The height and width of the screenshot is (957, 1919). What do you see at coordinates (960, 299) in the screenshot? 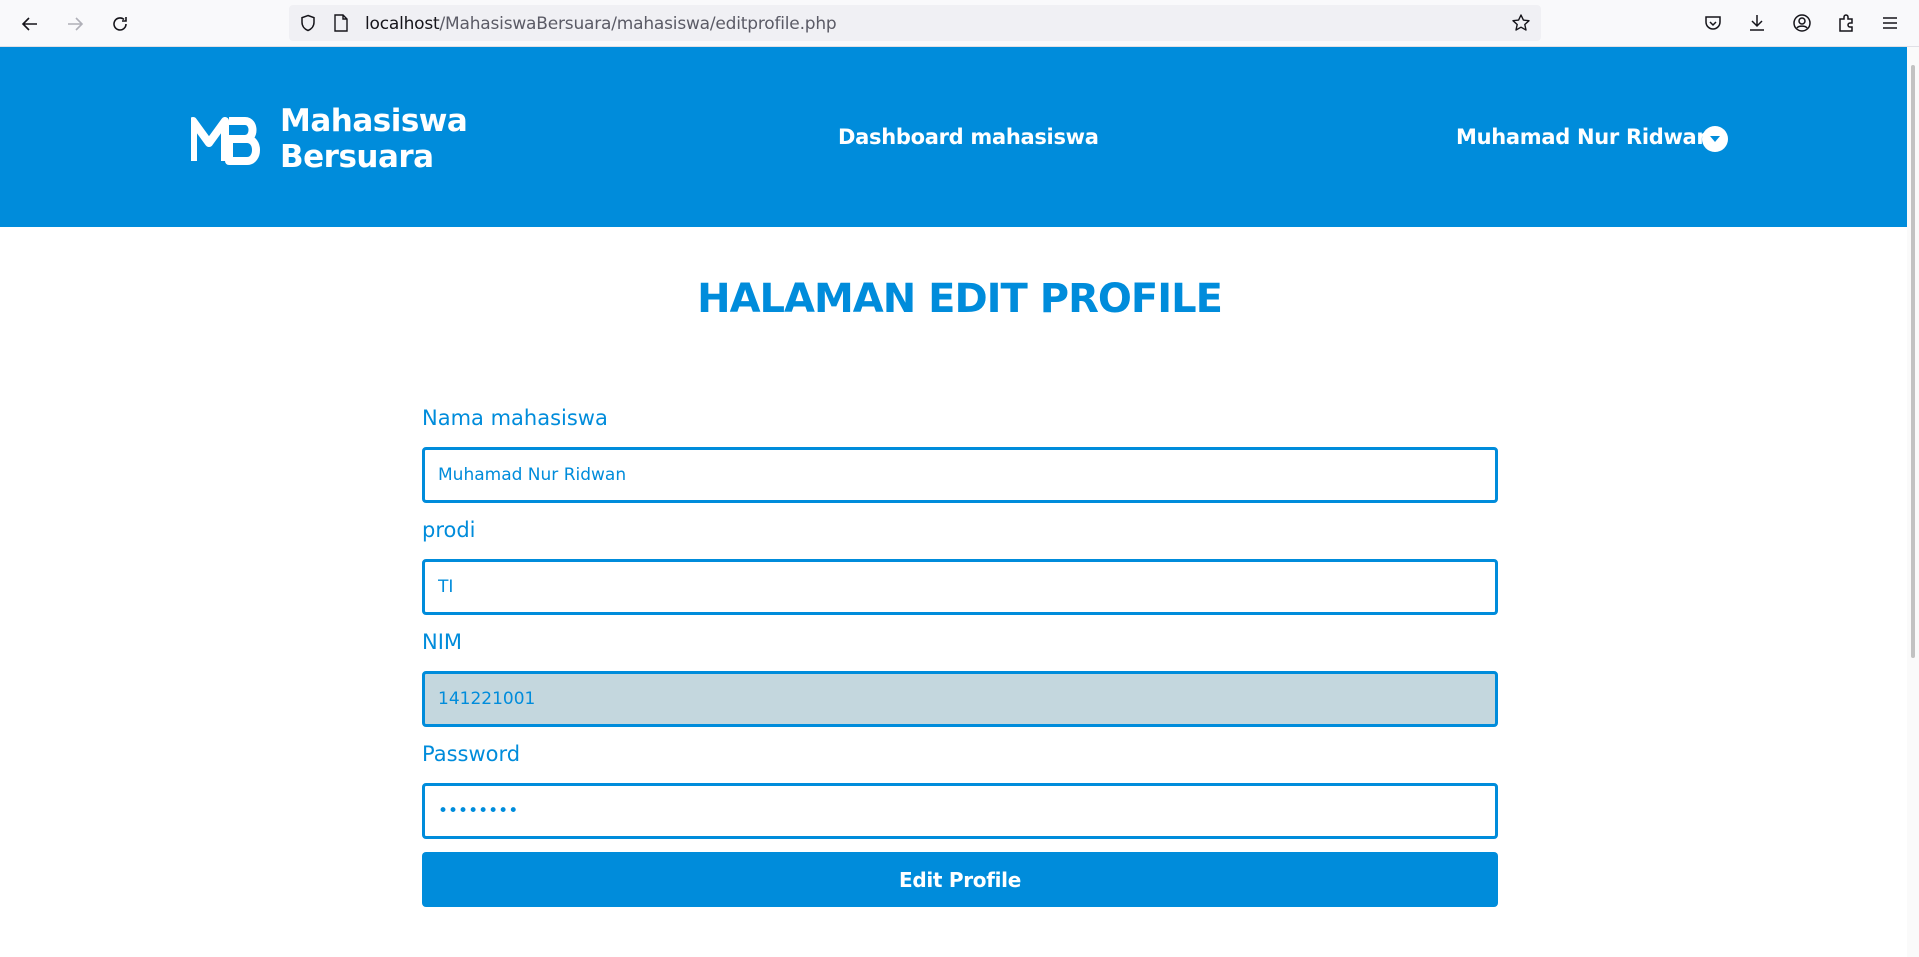
I see `page-title: HALAMAN EDIT PROFILE` at bounding box center [960, 299].